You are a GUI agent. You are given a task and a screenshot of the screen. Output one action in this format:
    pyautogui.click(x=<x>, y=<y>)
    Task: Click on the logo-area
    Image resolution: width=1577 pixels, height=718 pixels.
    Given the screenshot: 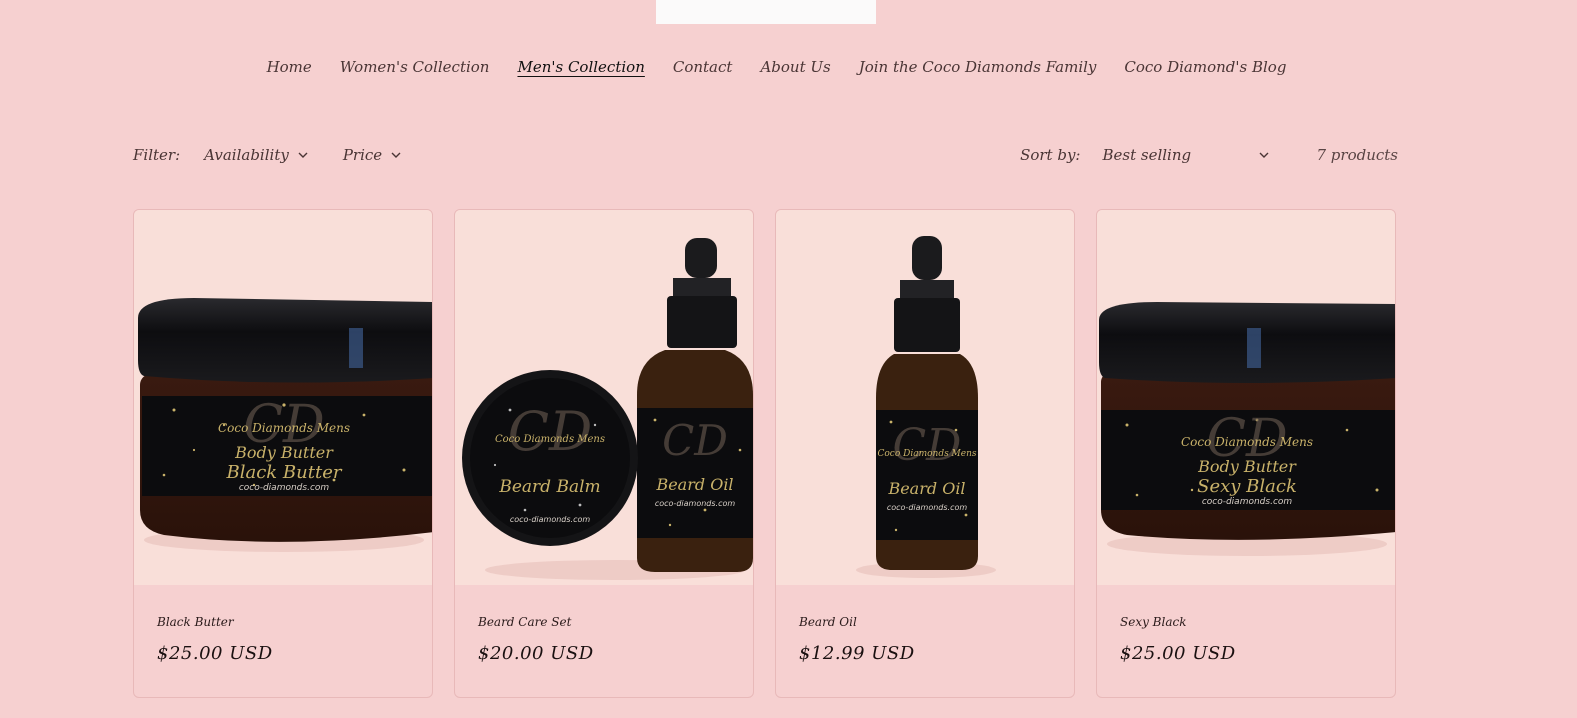 What is the action you would take?
    pyautogui.click(x=766, y=12)
    